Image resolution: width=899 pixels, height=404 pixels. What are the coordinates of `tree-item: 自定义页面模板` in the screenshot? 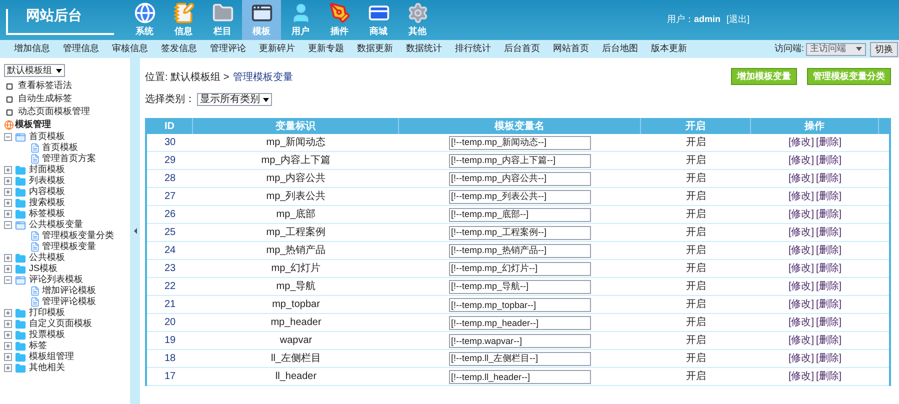 It's located at (60, 324).